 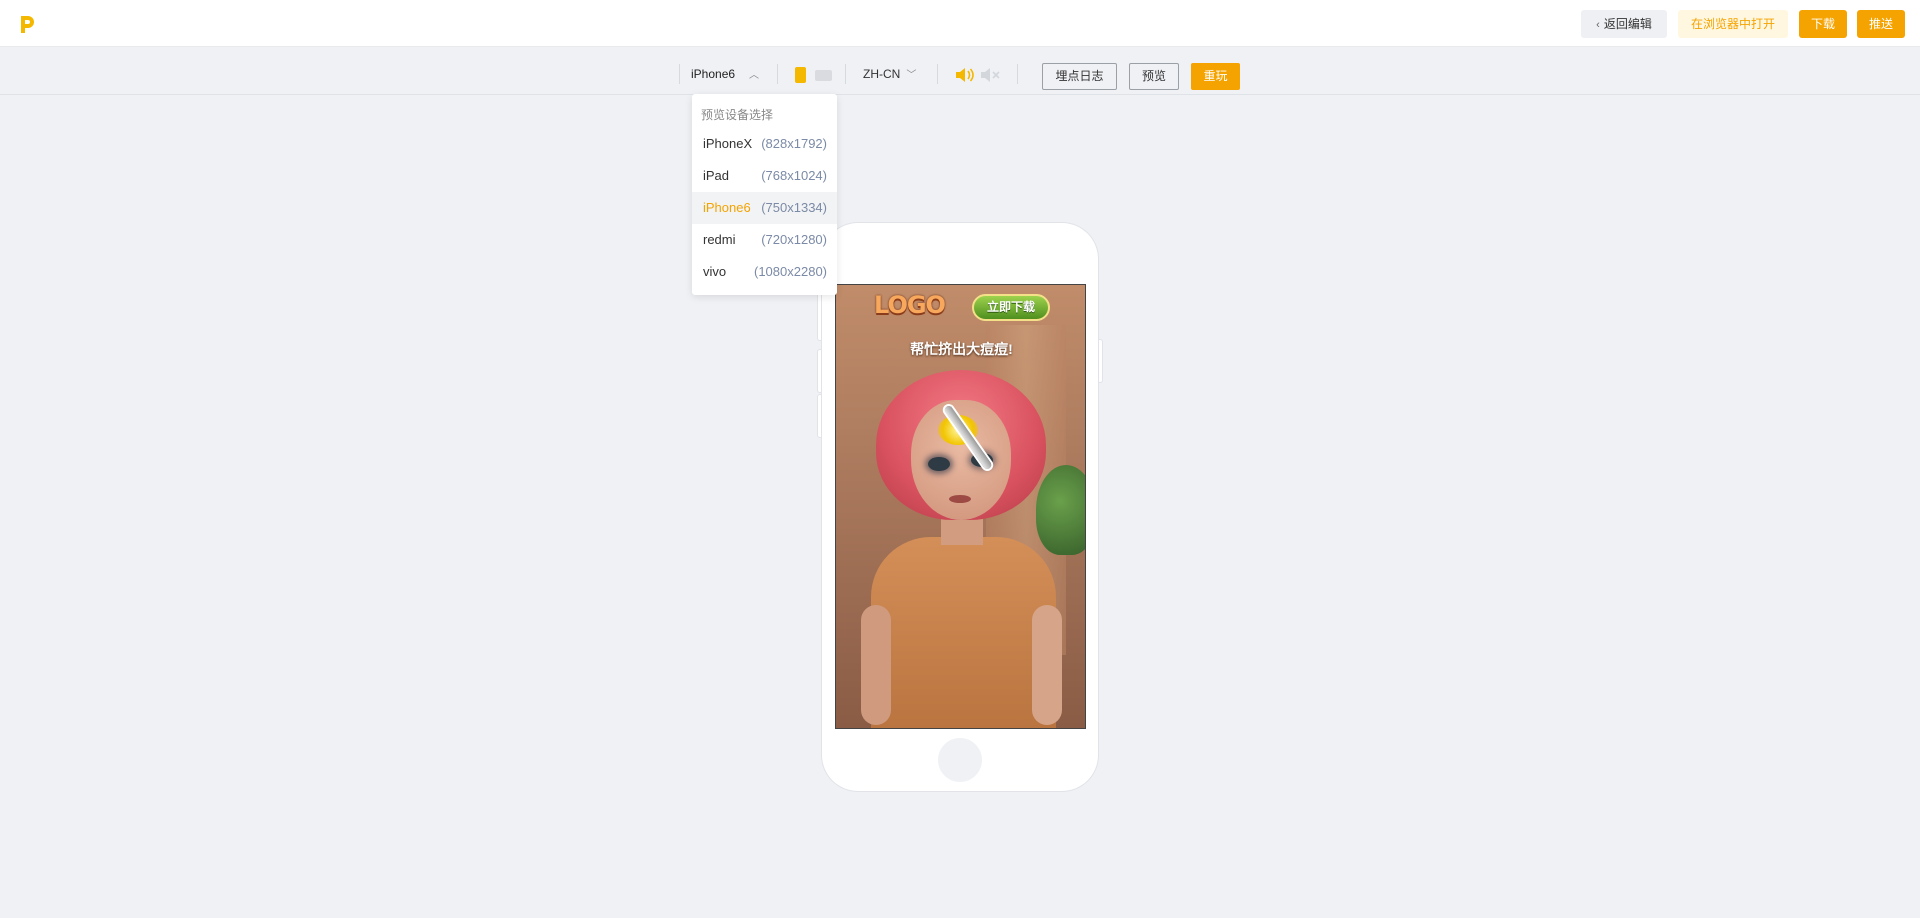 What do you see at coordinates (1215, 76) in the screenshot?
I see `replay-button: 重玩` at bounding box center [1215, 76].